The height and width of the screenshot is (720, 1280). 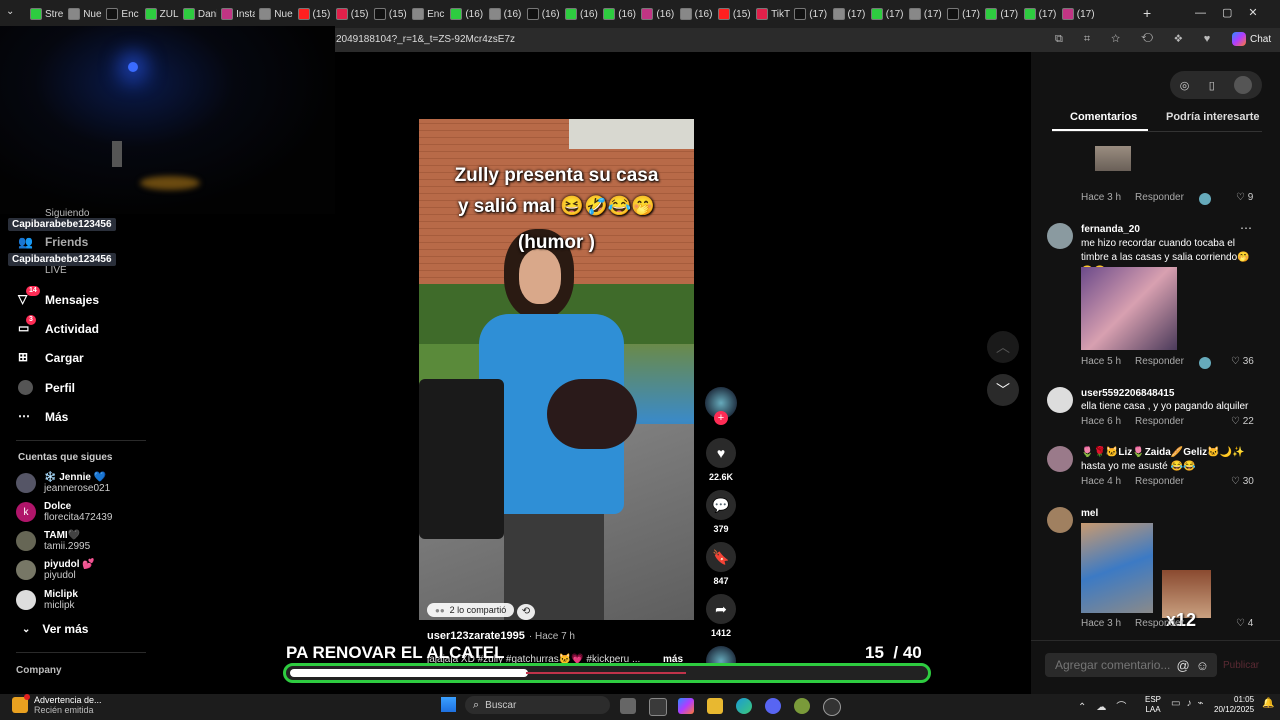 I want to click on browser-tab: Insta, so click(x=238, y=14).